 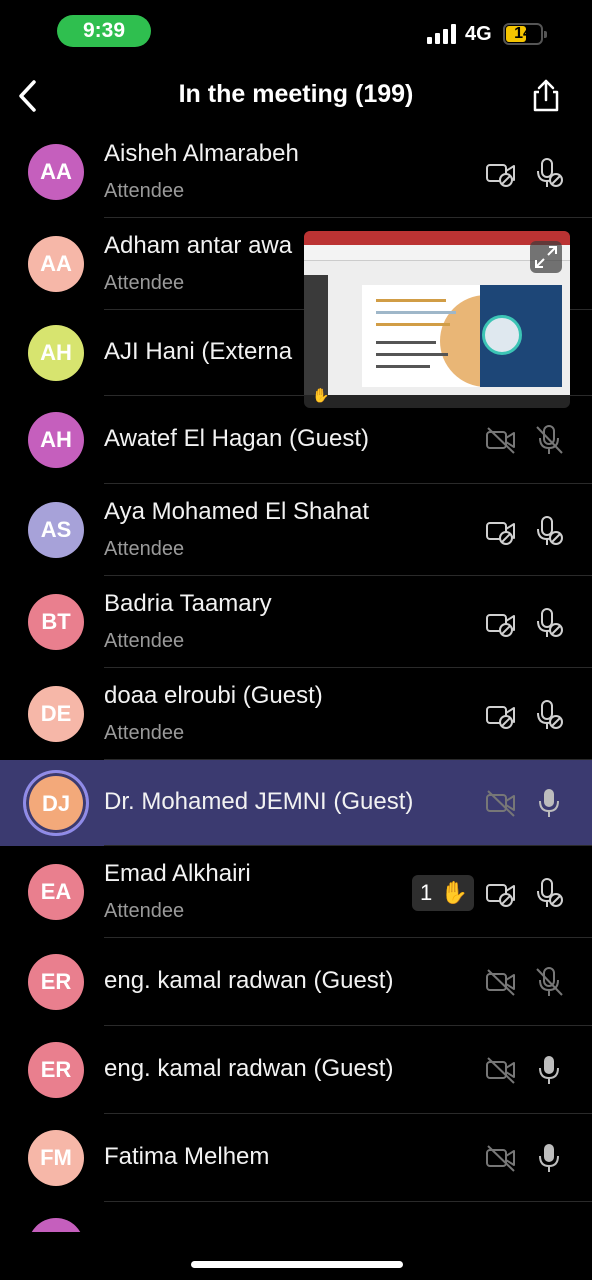 I want to click on page-title: In the meeting (199), so click(x=296, y=94).